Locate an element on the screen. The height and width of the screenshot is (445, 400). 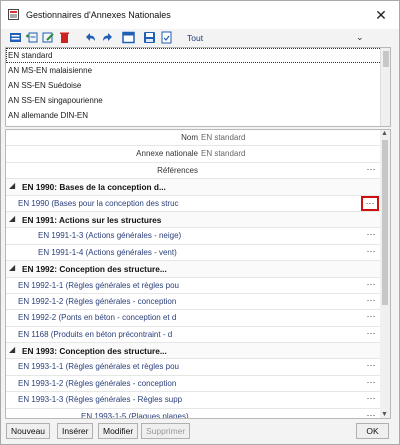
new-list-button is located at coordinates (15, 37).